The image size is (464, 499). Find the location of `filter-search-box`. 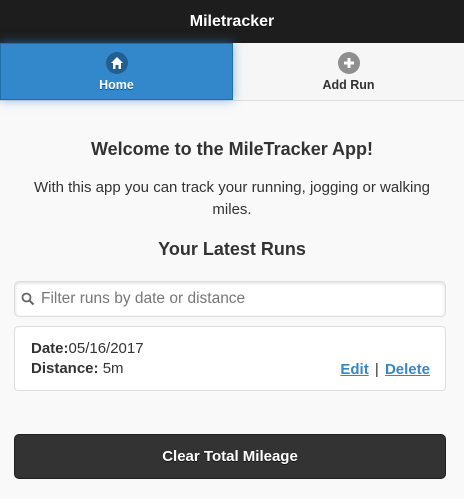

filter-search-box is located at coordinates (230, 299).